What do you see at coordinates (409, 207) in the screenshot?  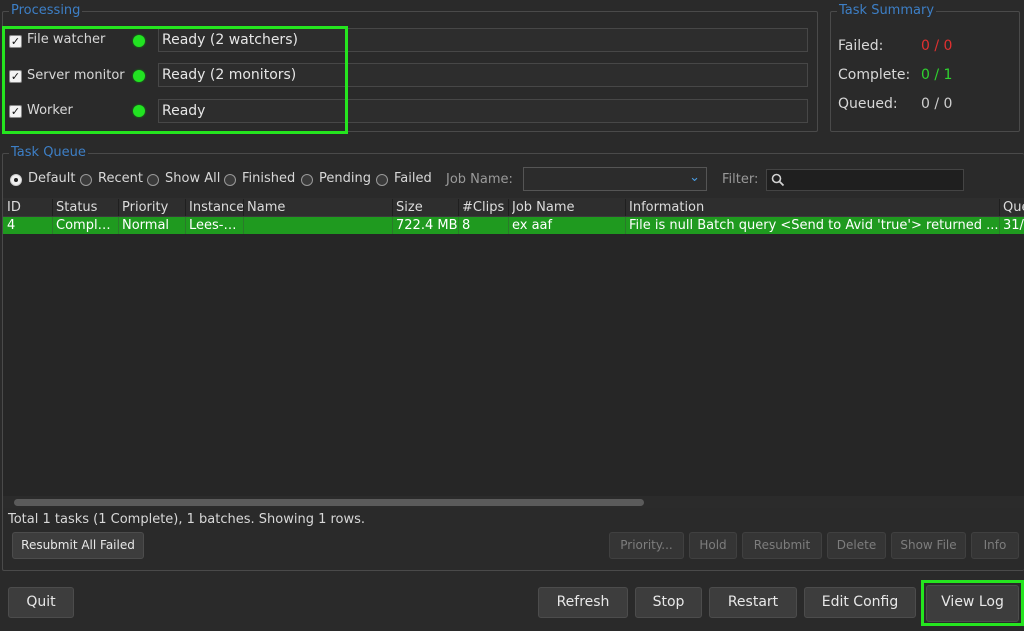 I see `col-header-size: Size` at bounding box center [409, 207].